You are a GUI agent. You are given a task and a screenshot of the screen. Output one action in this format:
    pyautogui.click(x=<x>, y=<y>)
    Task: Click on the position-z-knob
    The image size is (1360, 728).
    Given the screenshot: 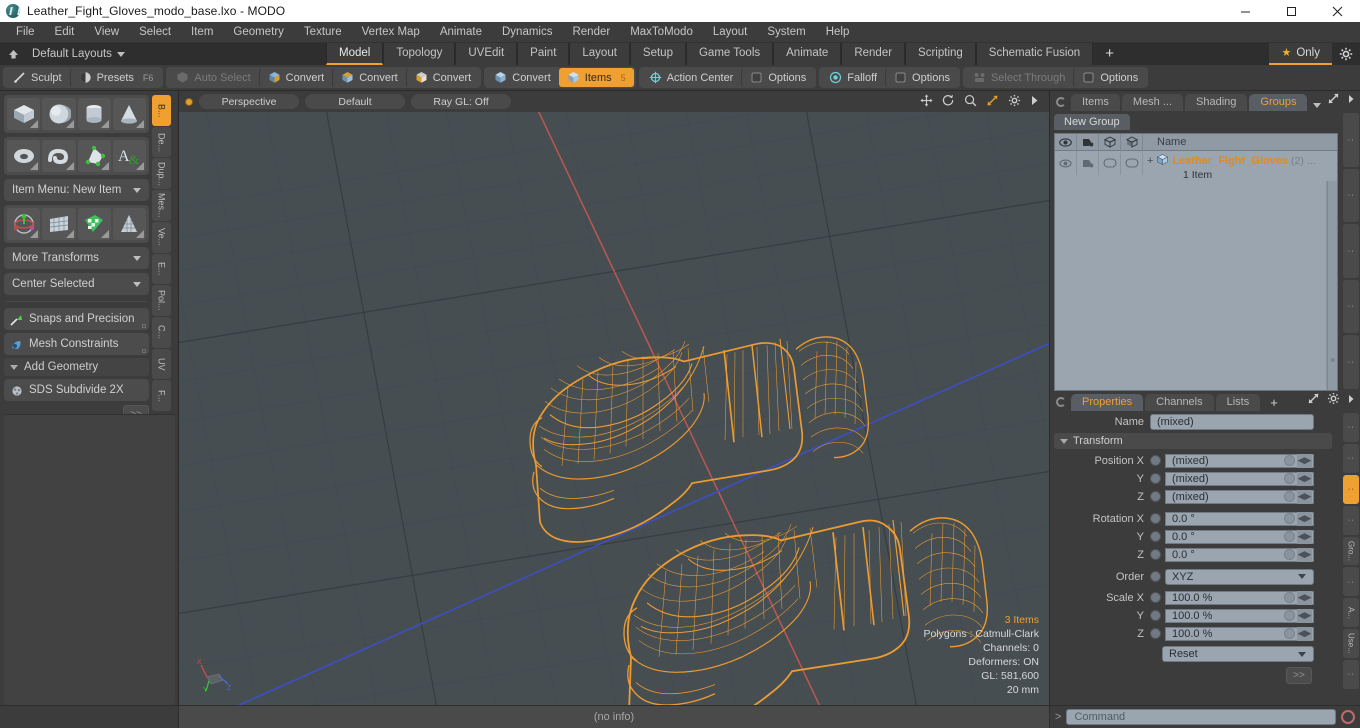 What is the action you would take?
    pyautogui.click(x=1289, y=496)
    